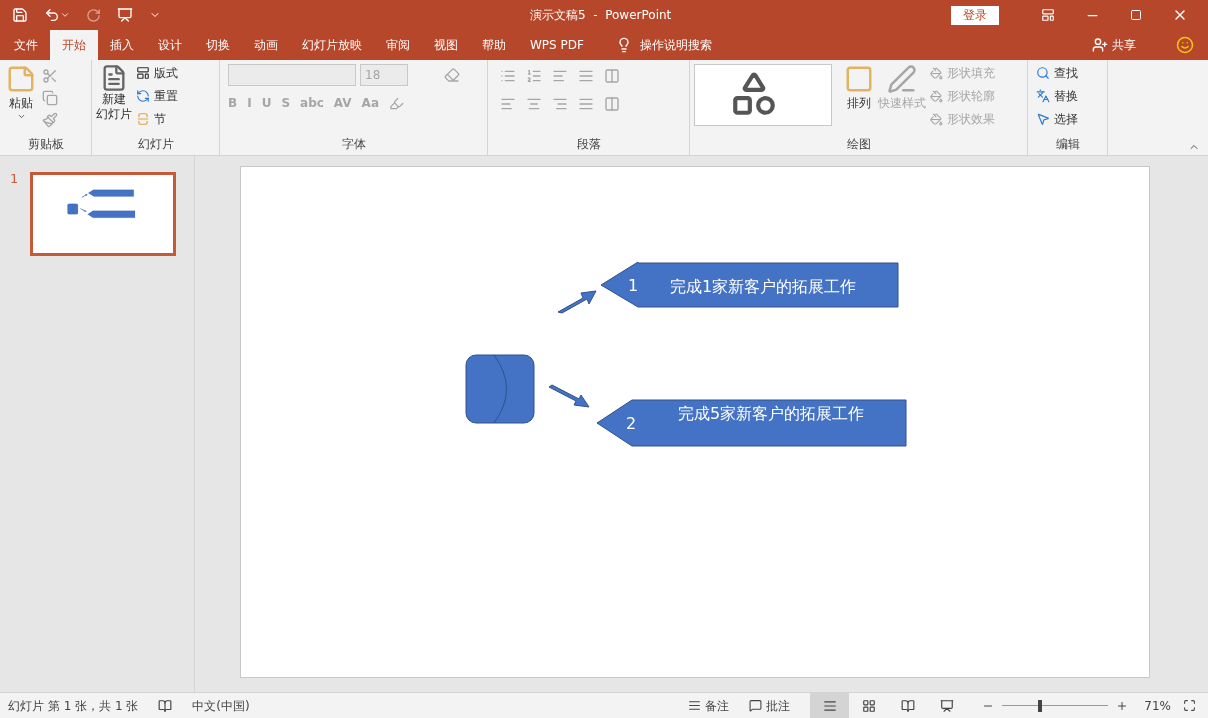 This screenshot has height=718, width=1208. What do you see at coordinates (601, 15) in the screenshot?
I see `window-title: 演示文稿5 - PowerPoint` at bounding box center [601, 15].